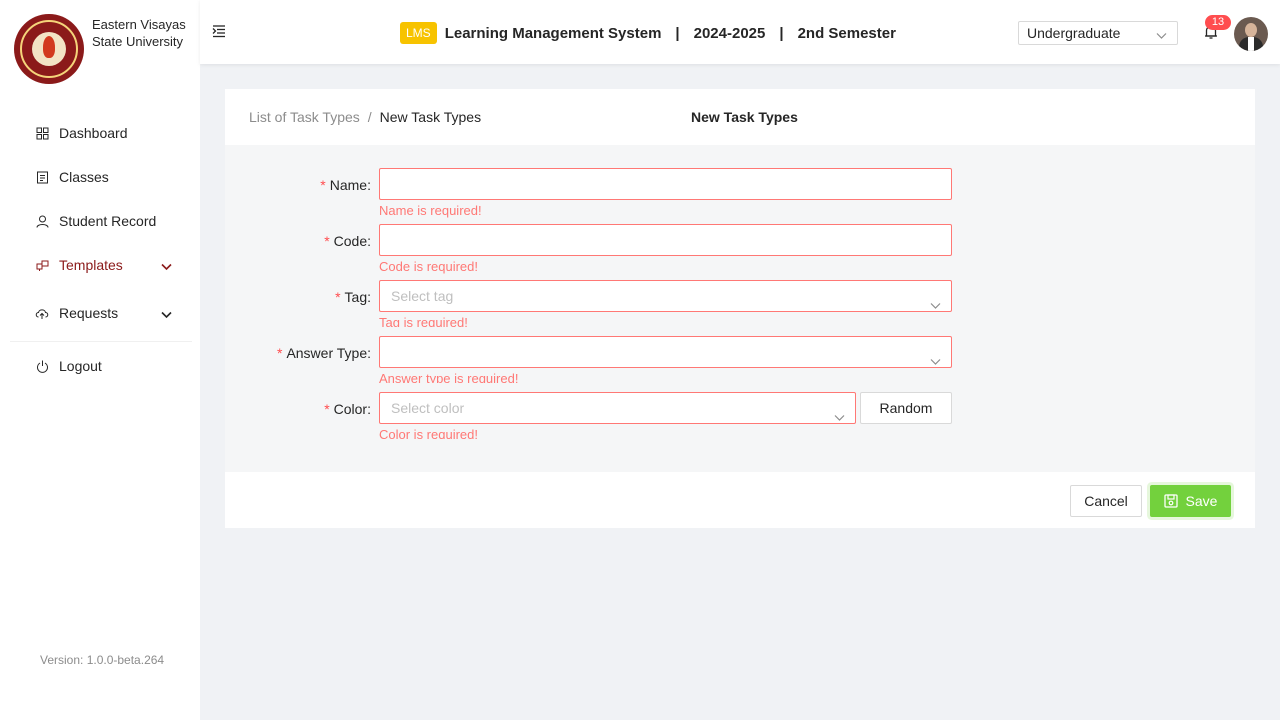 The image size is (1280, 720). Describe the element at coordinates (422, 296) in the screenshot. I see `tag-select-placeholder: Select tag` at that location.